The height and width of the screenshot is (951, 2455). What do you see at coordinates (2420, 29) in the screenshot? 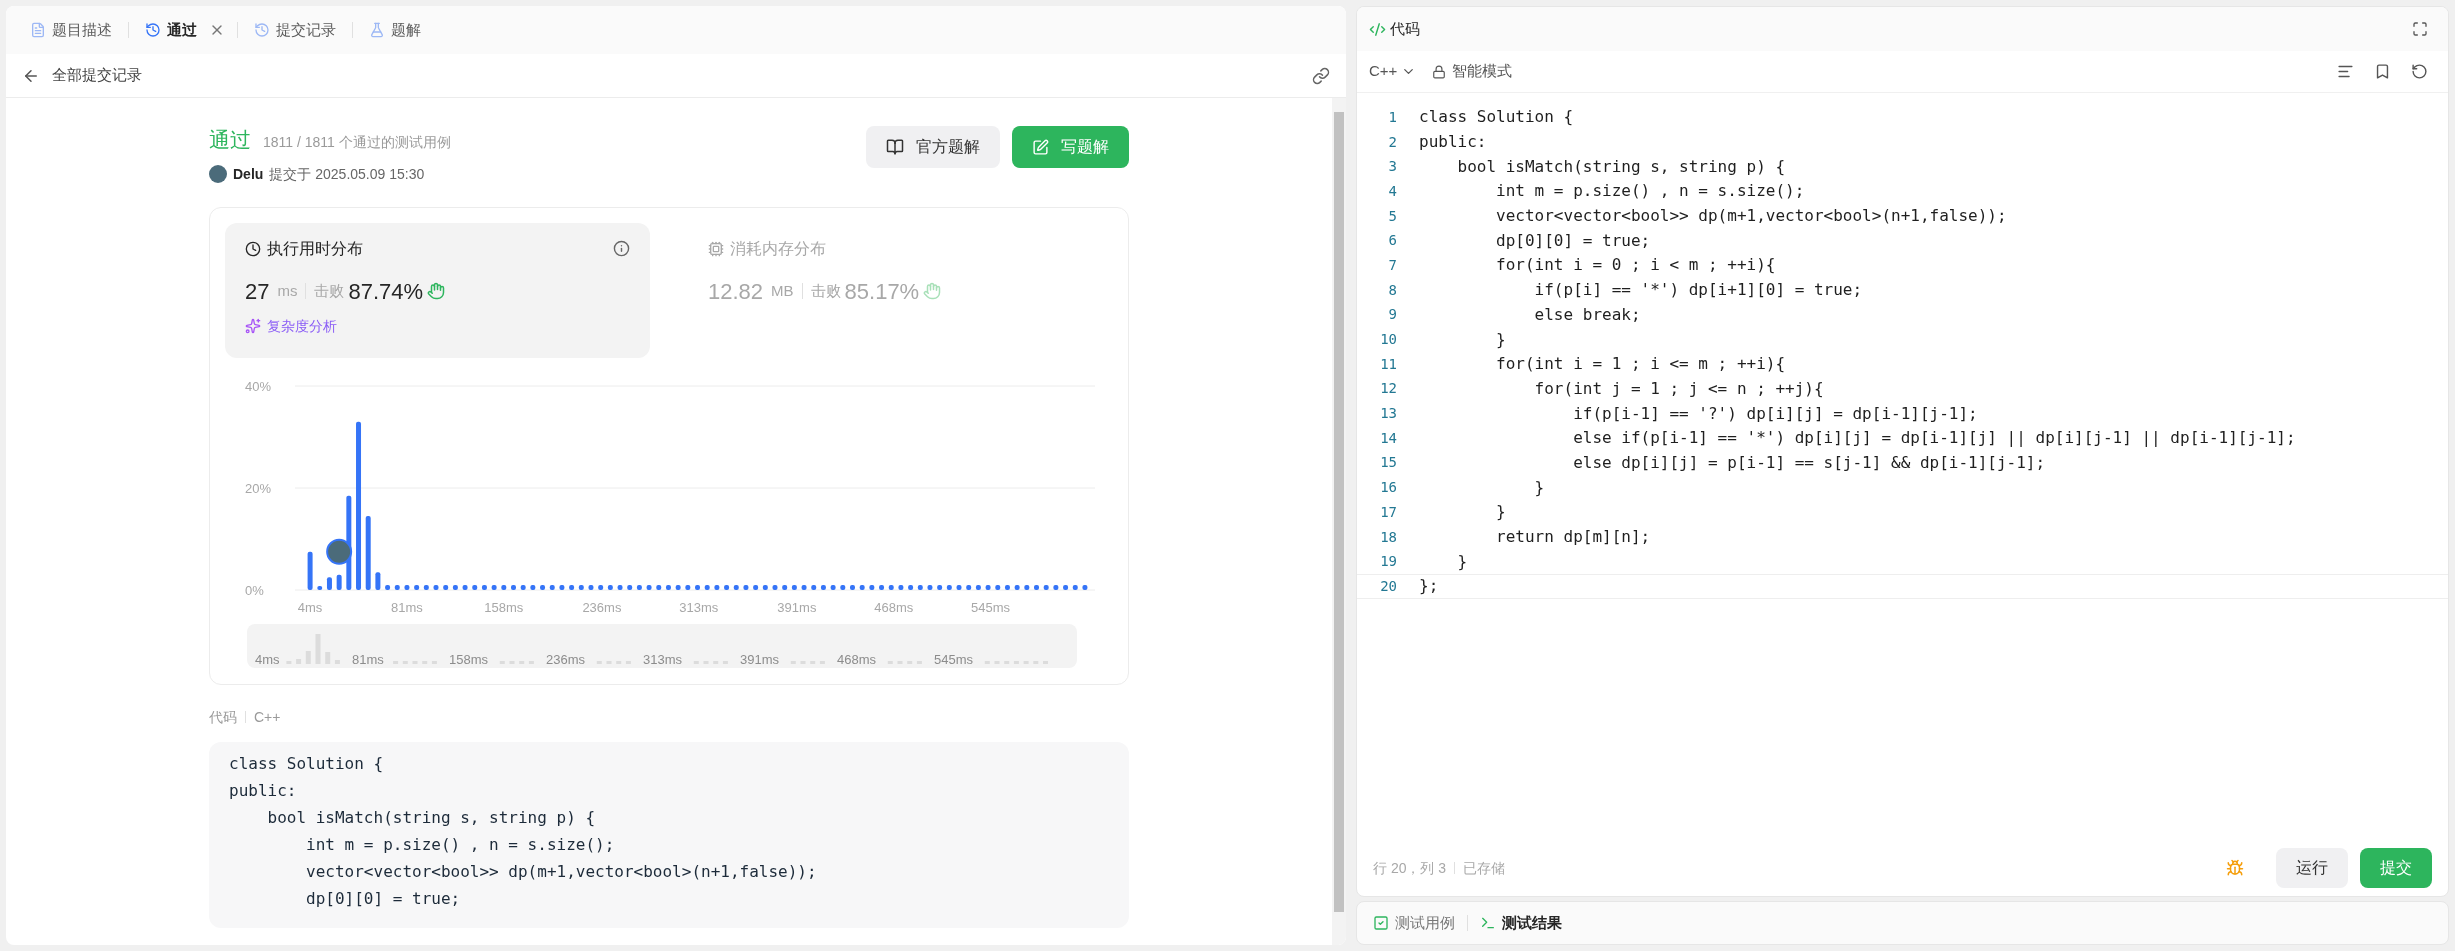
I see `fullscreen-icon` at bounding box center [2420, 29].